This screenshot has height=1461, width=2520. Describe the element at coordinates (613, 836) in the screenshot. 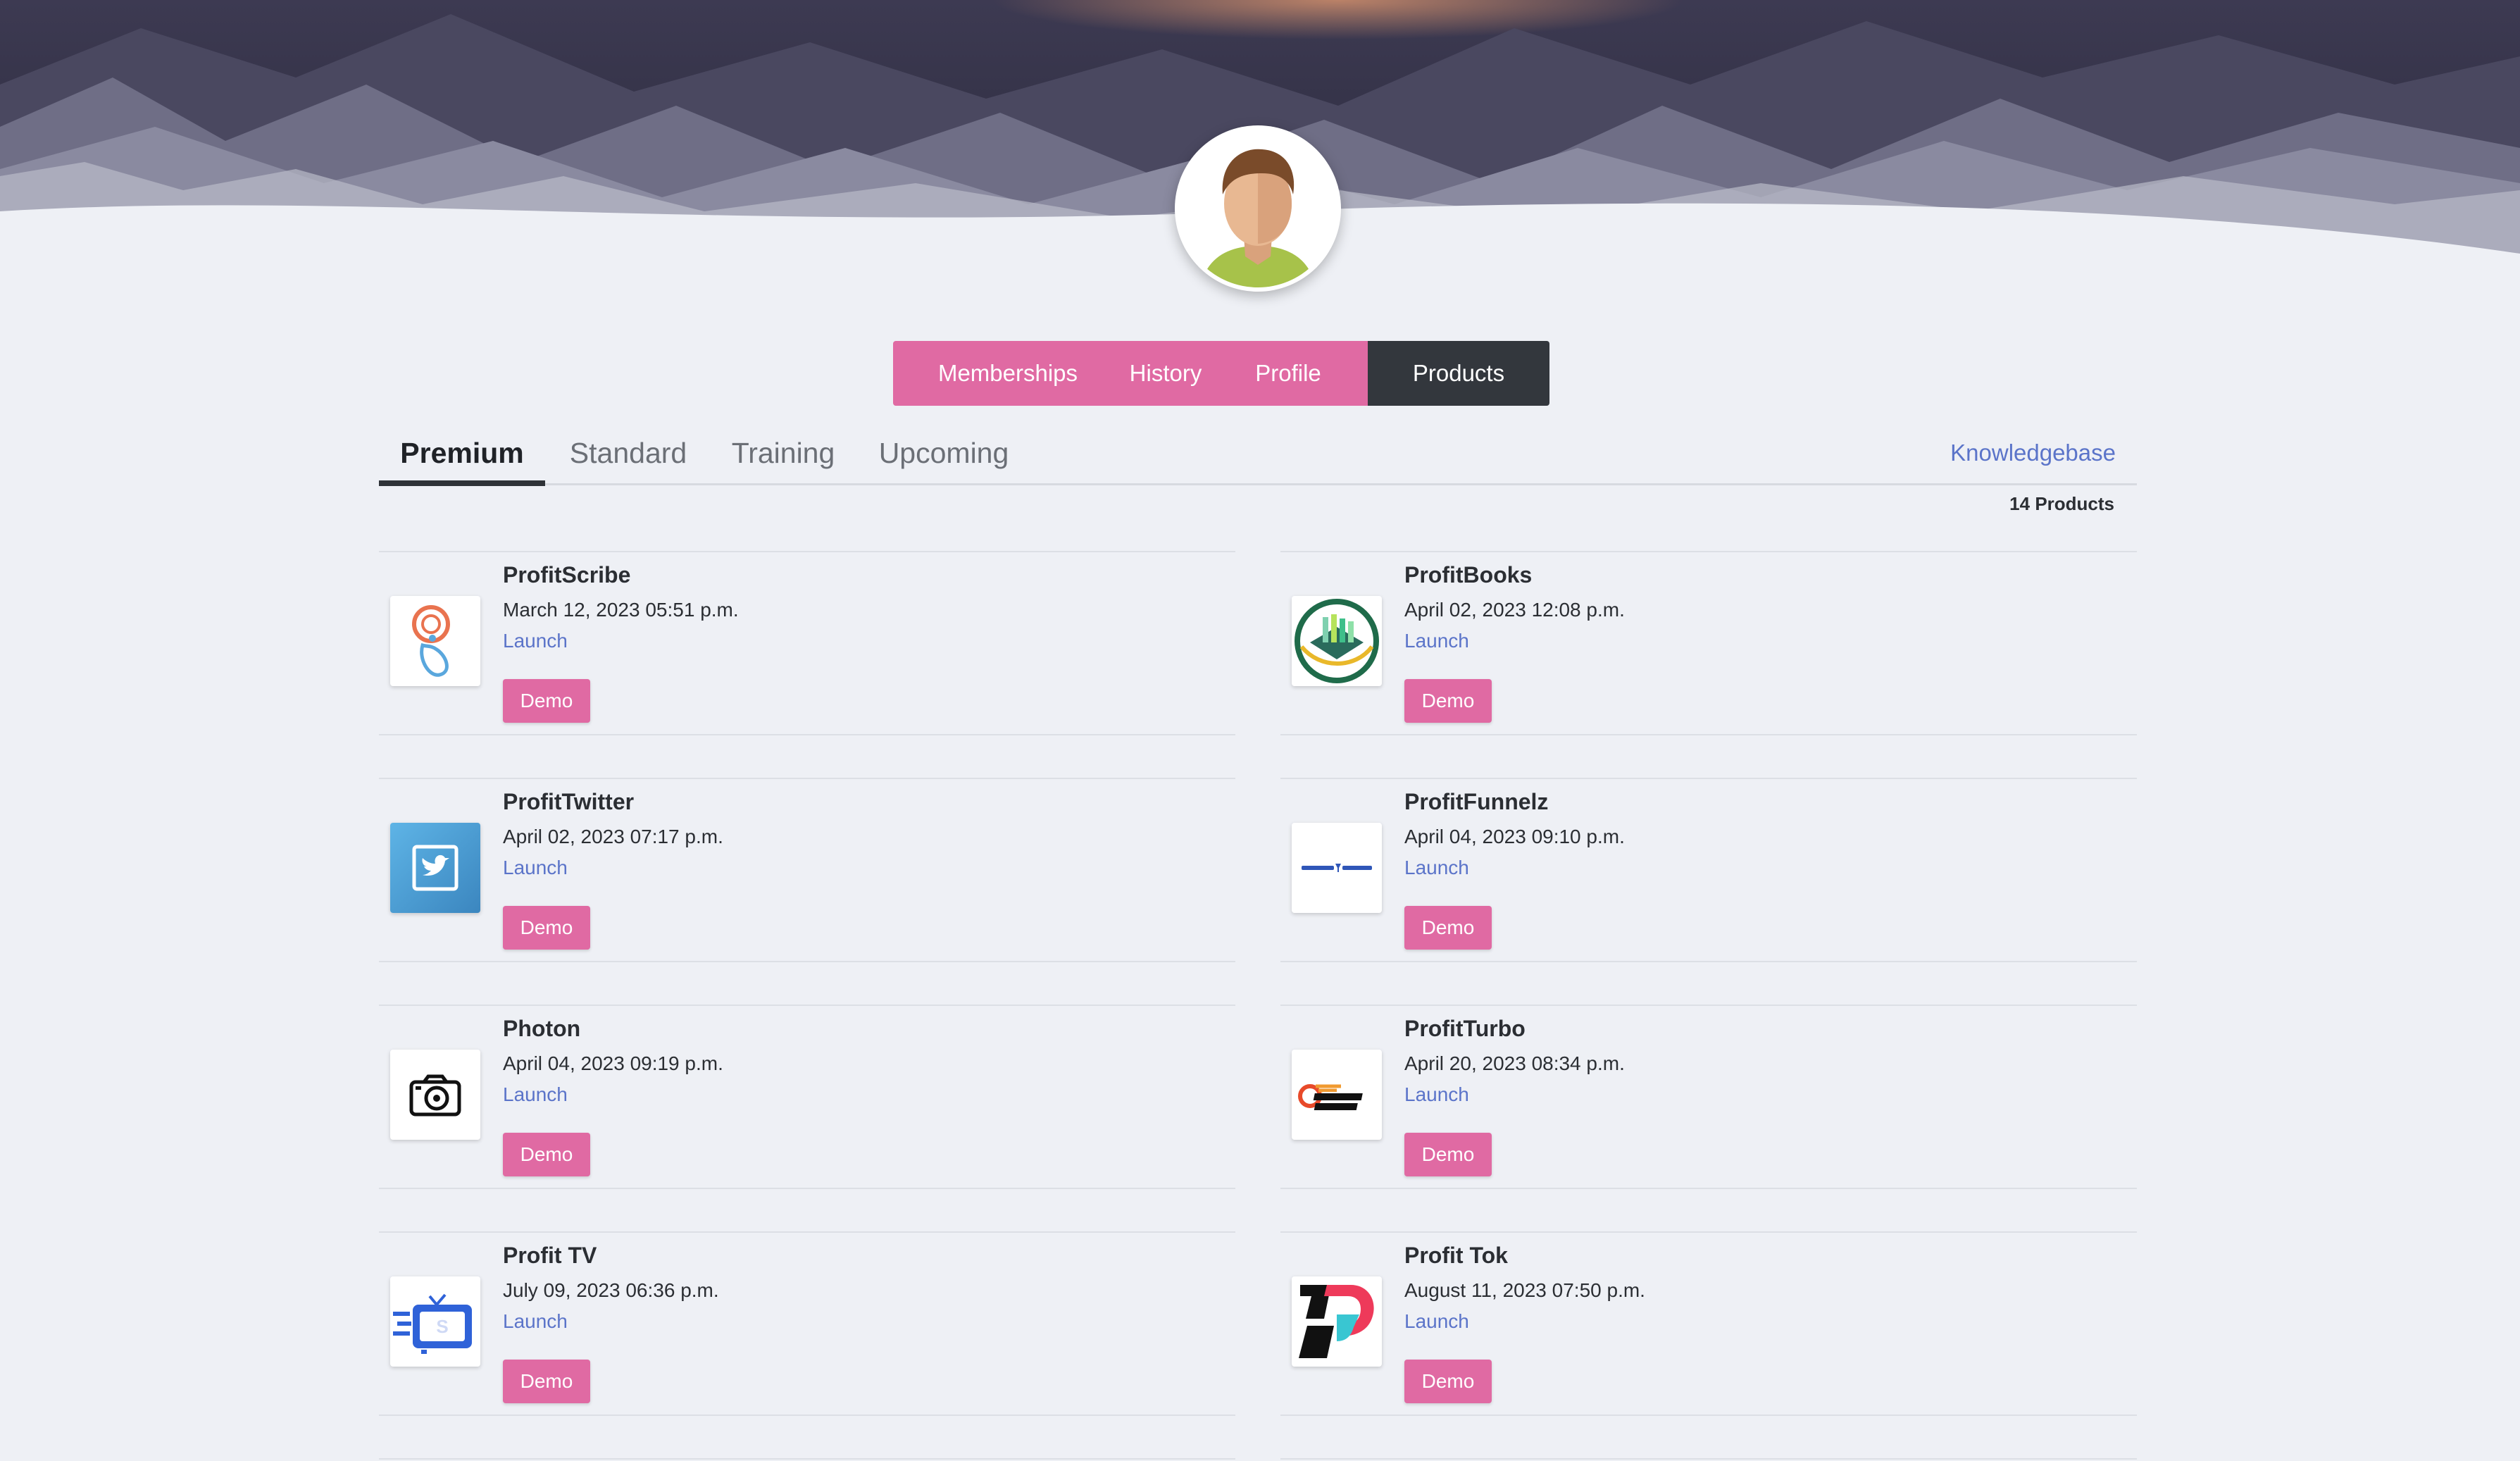

I see `product-date: April 02, 2023 07:17 p.m.` at that location.